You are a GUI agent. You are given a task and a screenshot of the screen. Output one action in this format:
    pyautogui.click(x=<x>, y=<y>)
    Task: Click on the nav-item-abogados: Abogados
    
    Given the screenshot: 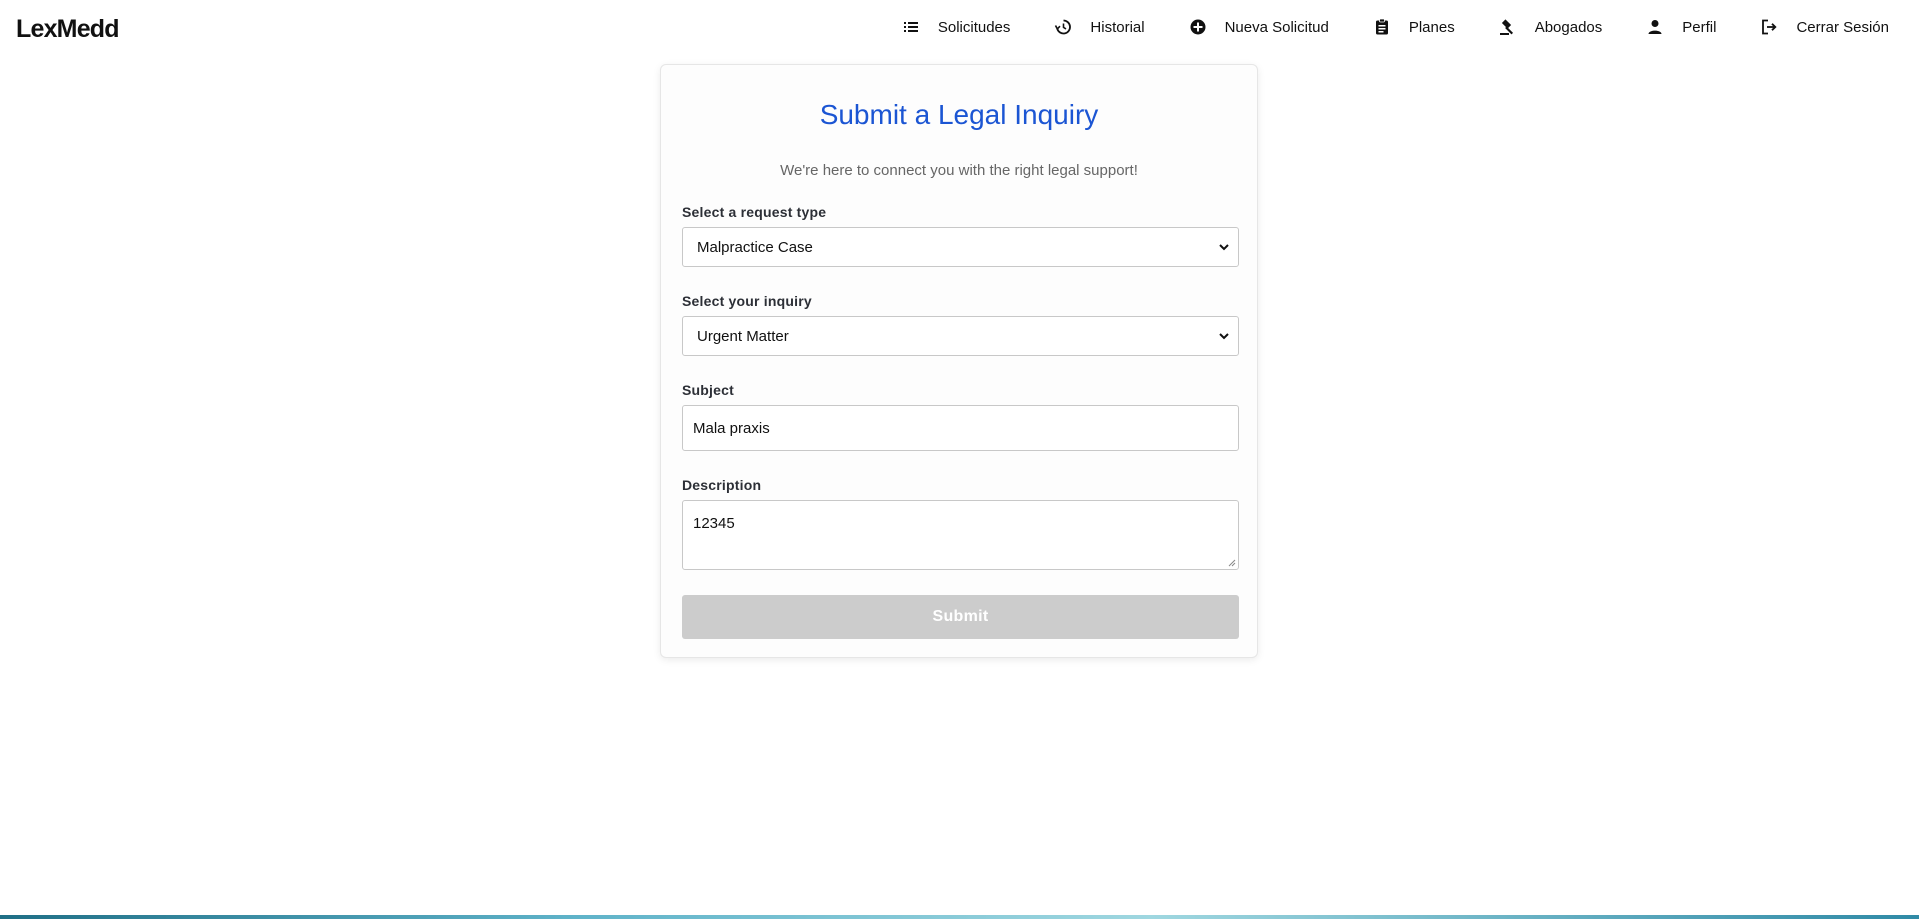 What is the action you would take?
    pyautogui.click(x=1551, y=27)
    